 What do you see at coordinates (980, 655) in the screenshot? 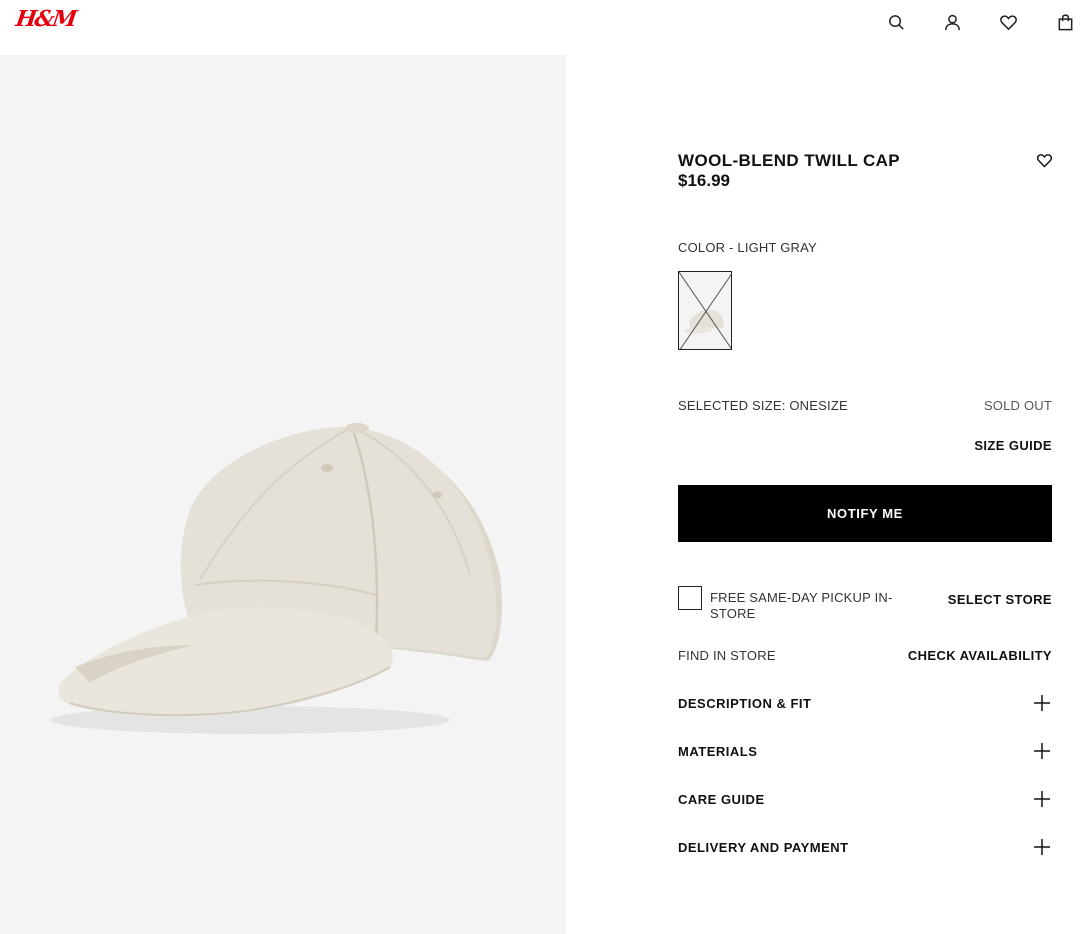
I see `check-availability-link: CHECK AVAILABILITY` at bounding box center [980, 655].